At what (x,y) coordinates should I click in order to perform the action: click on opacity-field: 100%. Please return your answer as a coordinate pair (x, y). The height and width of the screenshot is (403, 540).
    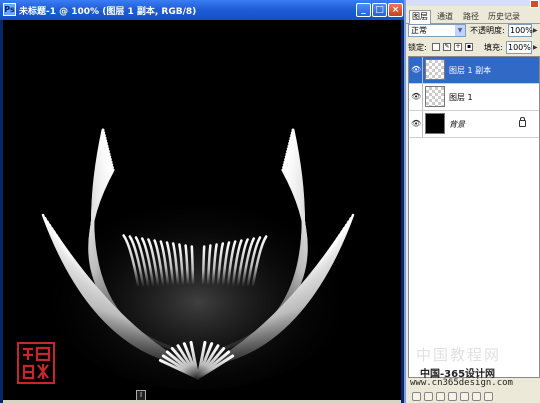
    Looking at the image, I should click on (520, 30).